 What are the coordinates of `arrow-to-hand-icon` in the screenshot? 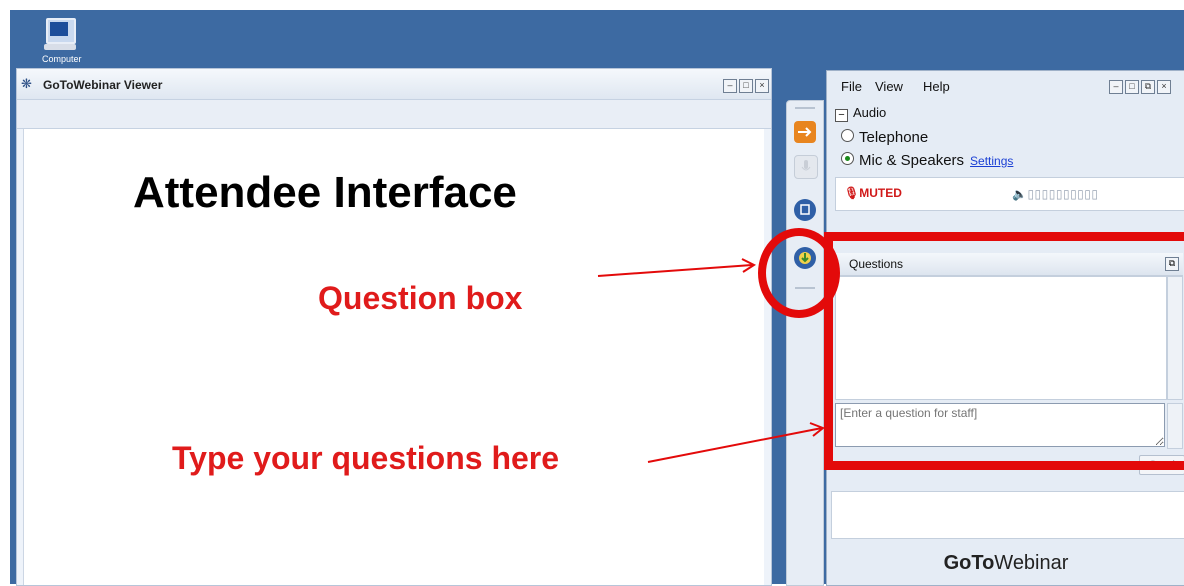 It's located at (675, 270).